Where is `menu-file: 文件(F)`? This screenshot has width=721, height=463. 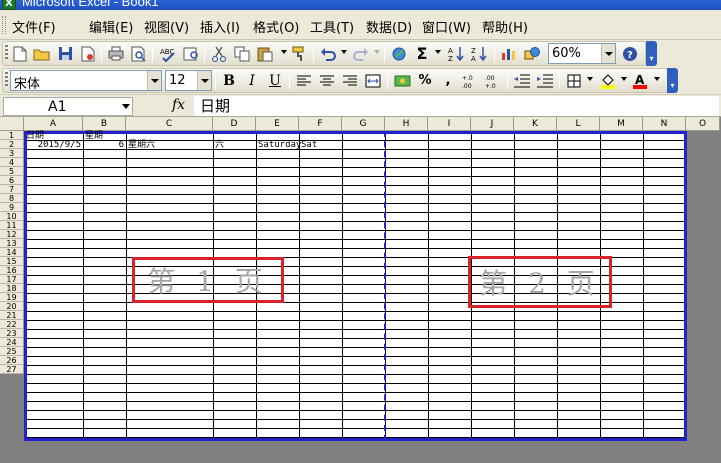 menu-file: 文件(F) is located at coordinates (34, 26).